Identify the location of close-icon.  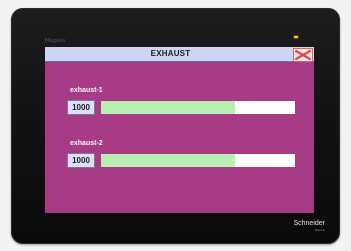
(303, 55).